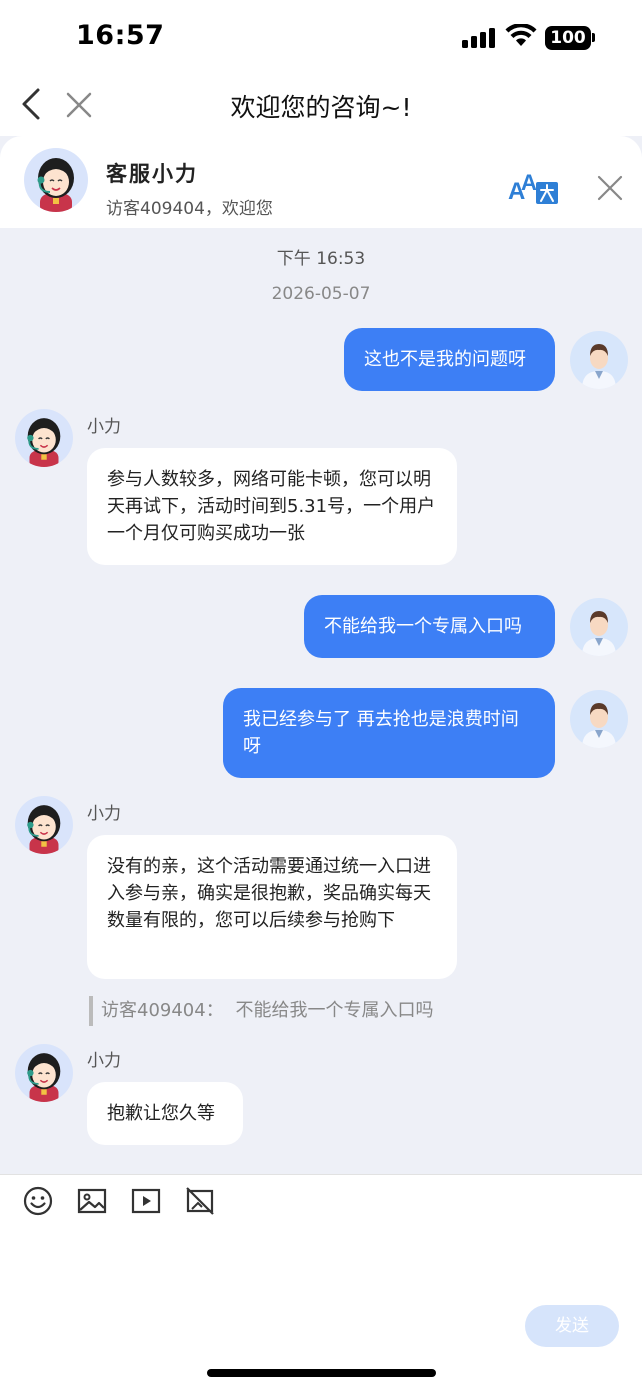 This screenshot has width=642, height=1389. What do you see at coordinates (162, 1010) in the screenshot?
I see `quote-sender: 访客409404：` at bounding box center [162, 1010].